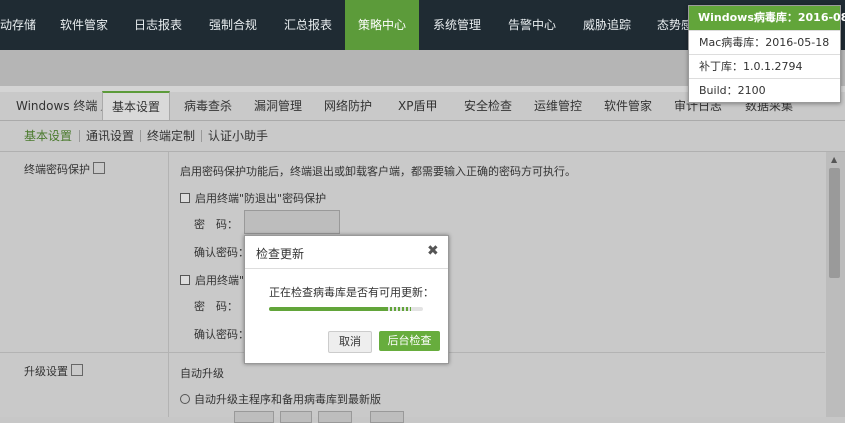 The height and width of the screenshot is (423, 845). Describe the element at coordinates (532, 25) in the screenshot. I see `nav-item-alert-center: 告警中心` at that location.